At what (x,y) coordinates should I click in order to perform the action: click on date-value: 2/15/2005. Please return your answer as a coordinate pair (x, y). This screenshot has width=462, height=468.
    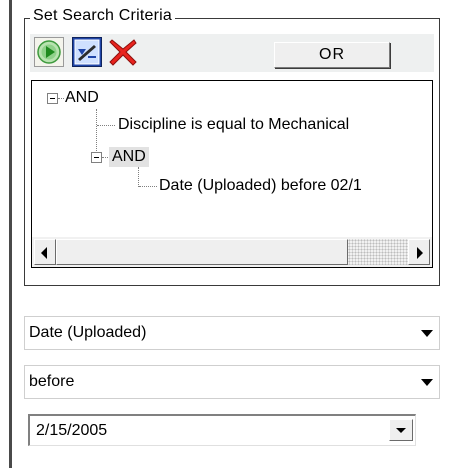
    Looking at the image, I should click on (71, 431).